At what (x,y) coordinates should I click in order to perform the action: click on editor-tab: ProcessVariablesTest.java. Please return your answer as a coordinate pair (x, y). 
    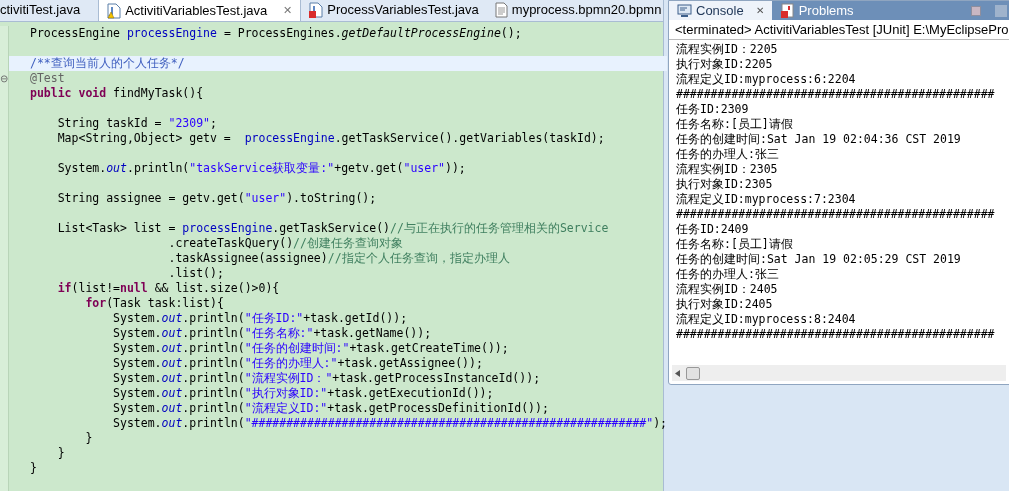
    Looking at the image, I should click on (394, 10).